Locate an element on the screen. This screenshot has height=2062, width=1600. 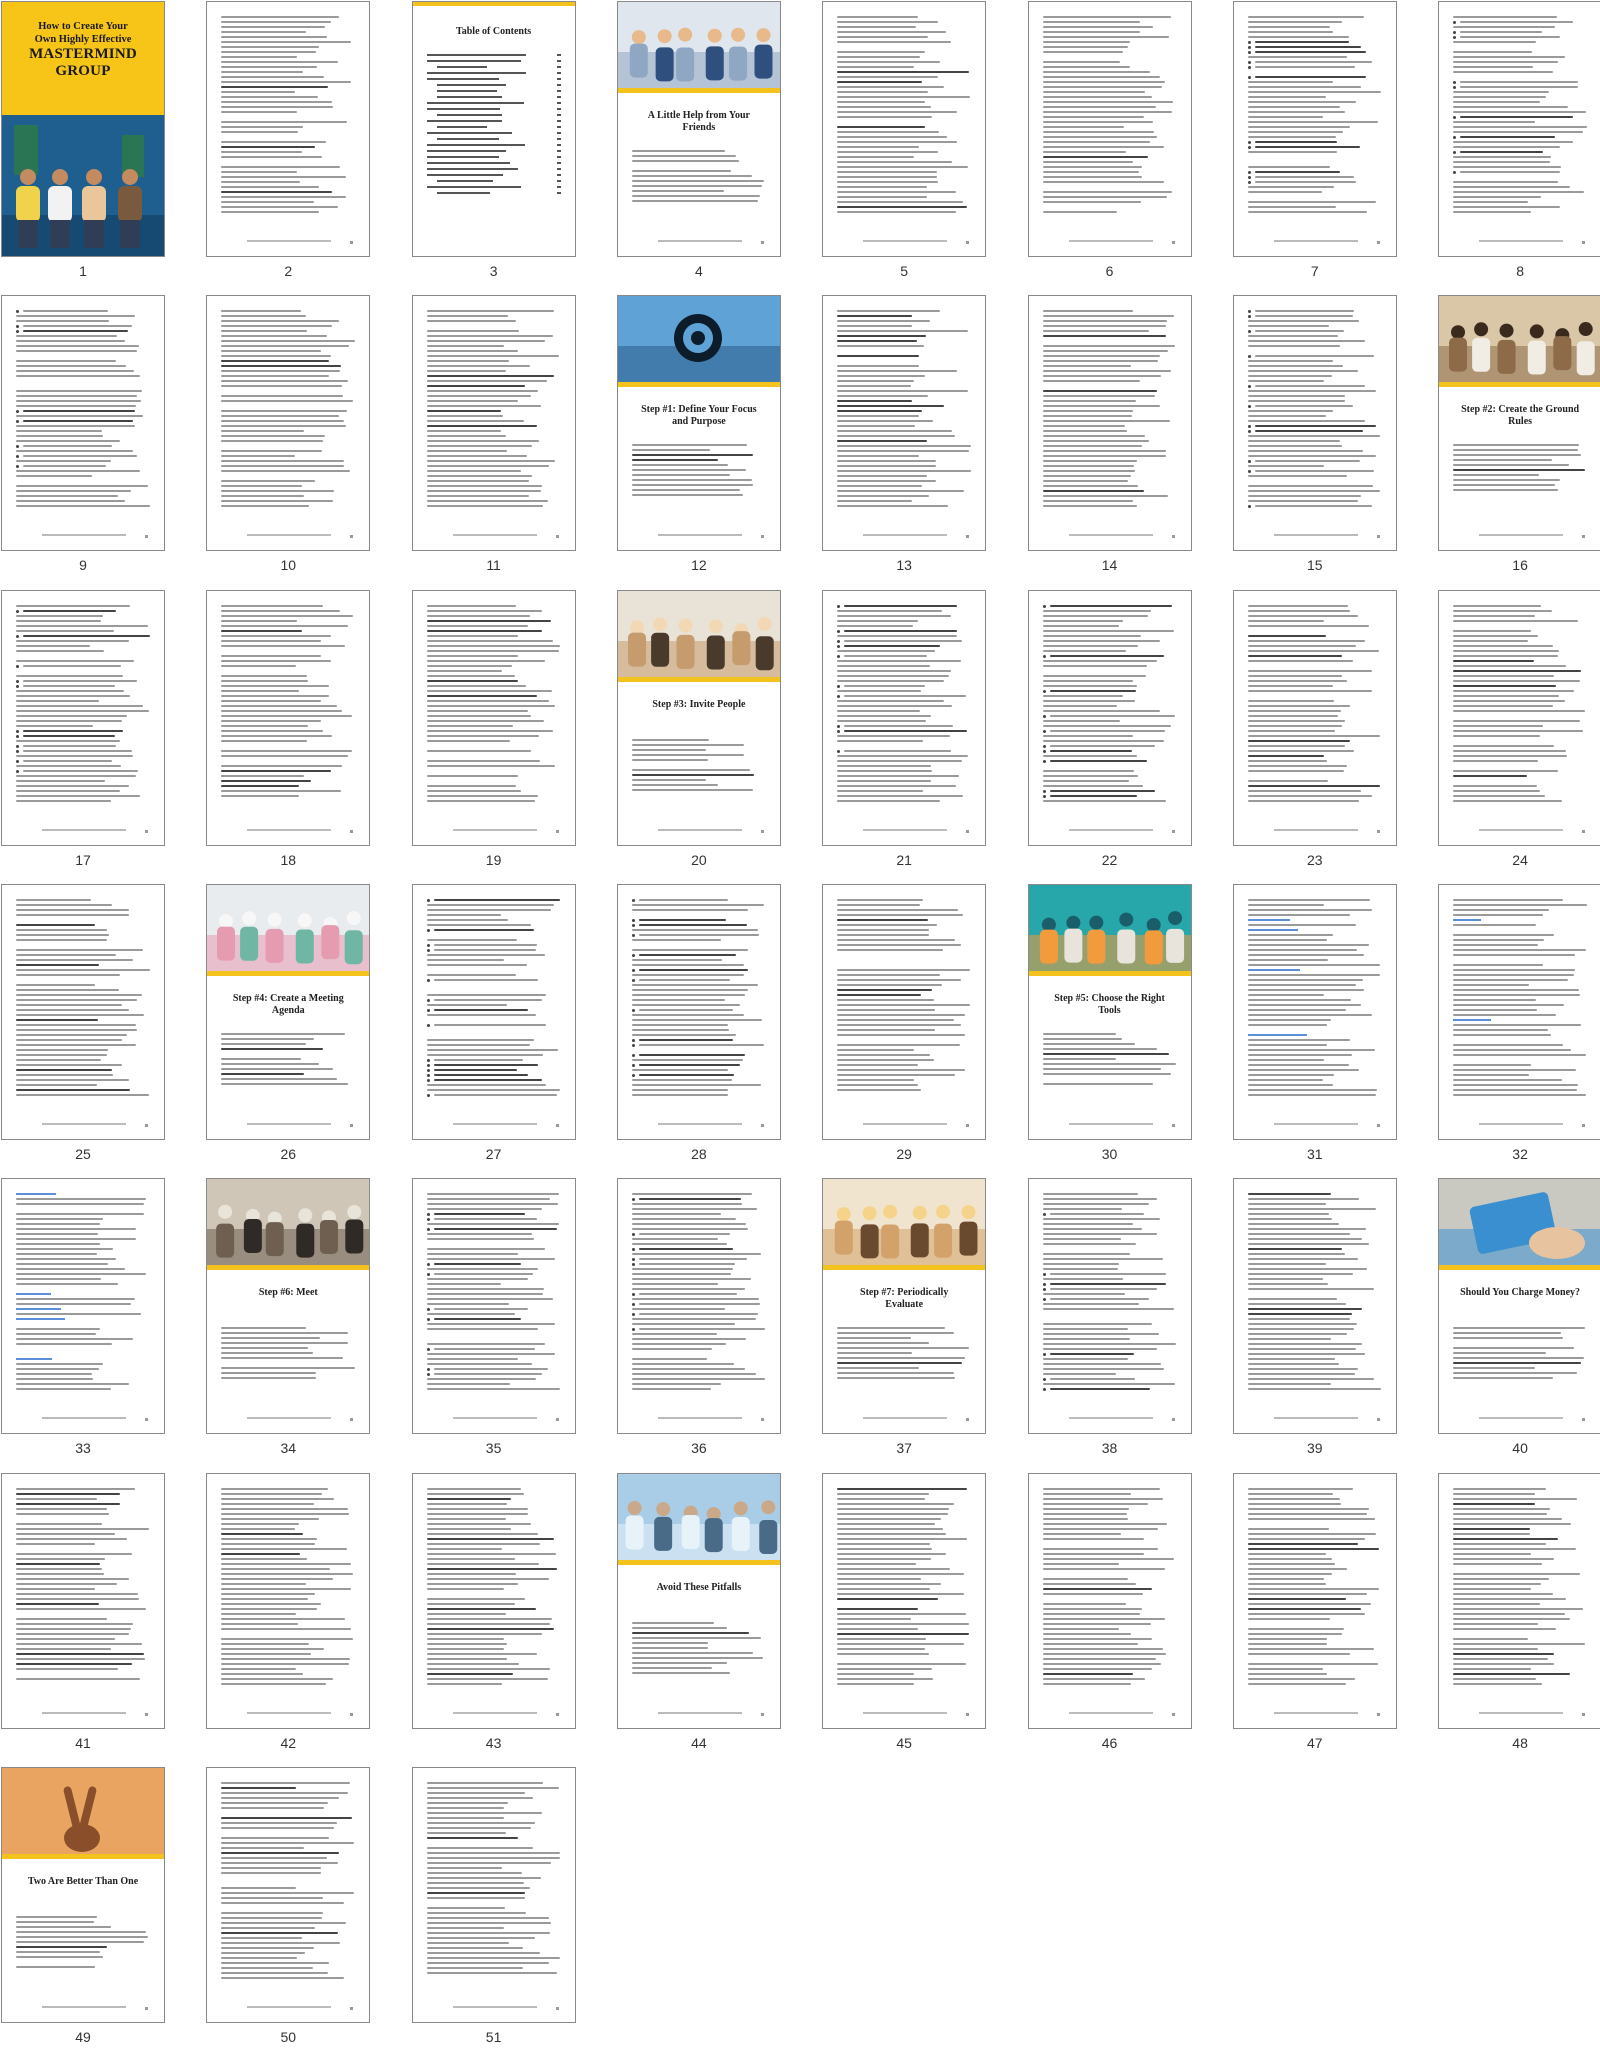
page-thumbnail: Two Are Better Than One is located at coordinates (83, 1894).